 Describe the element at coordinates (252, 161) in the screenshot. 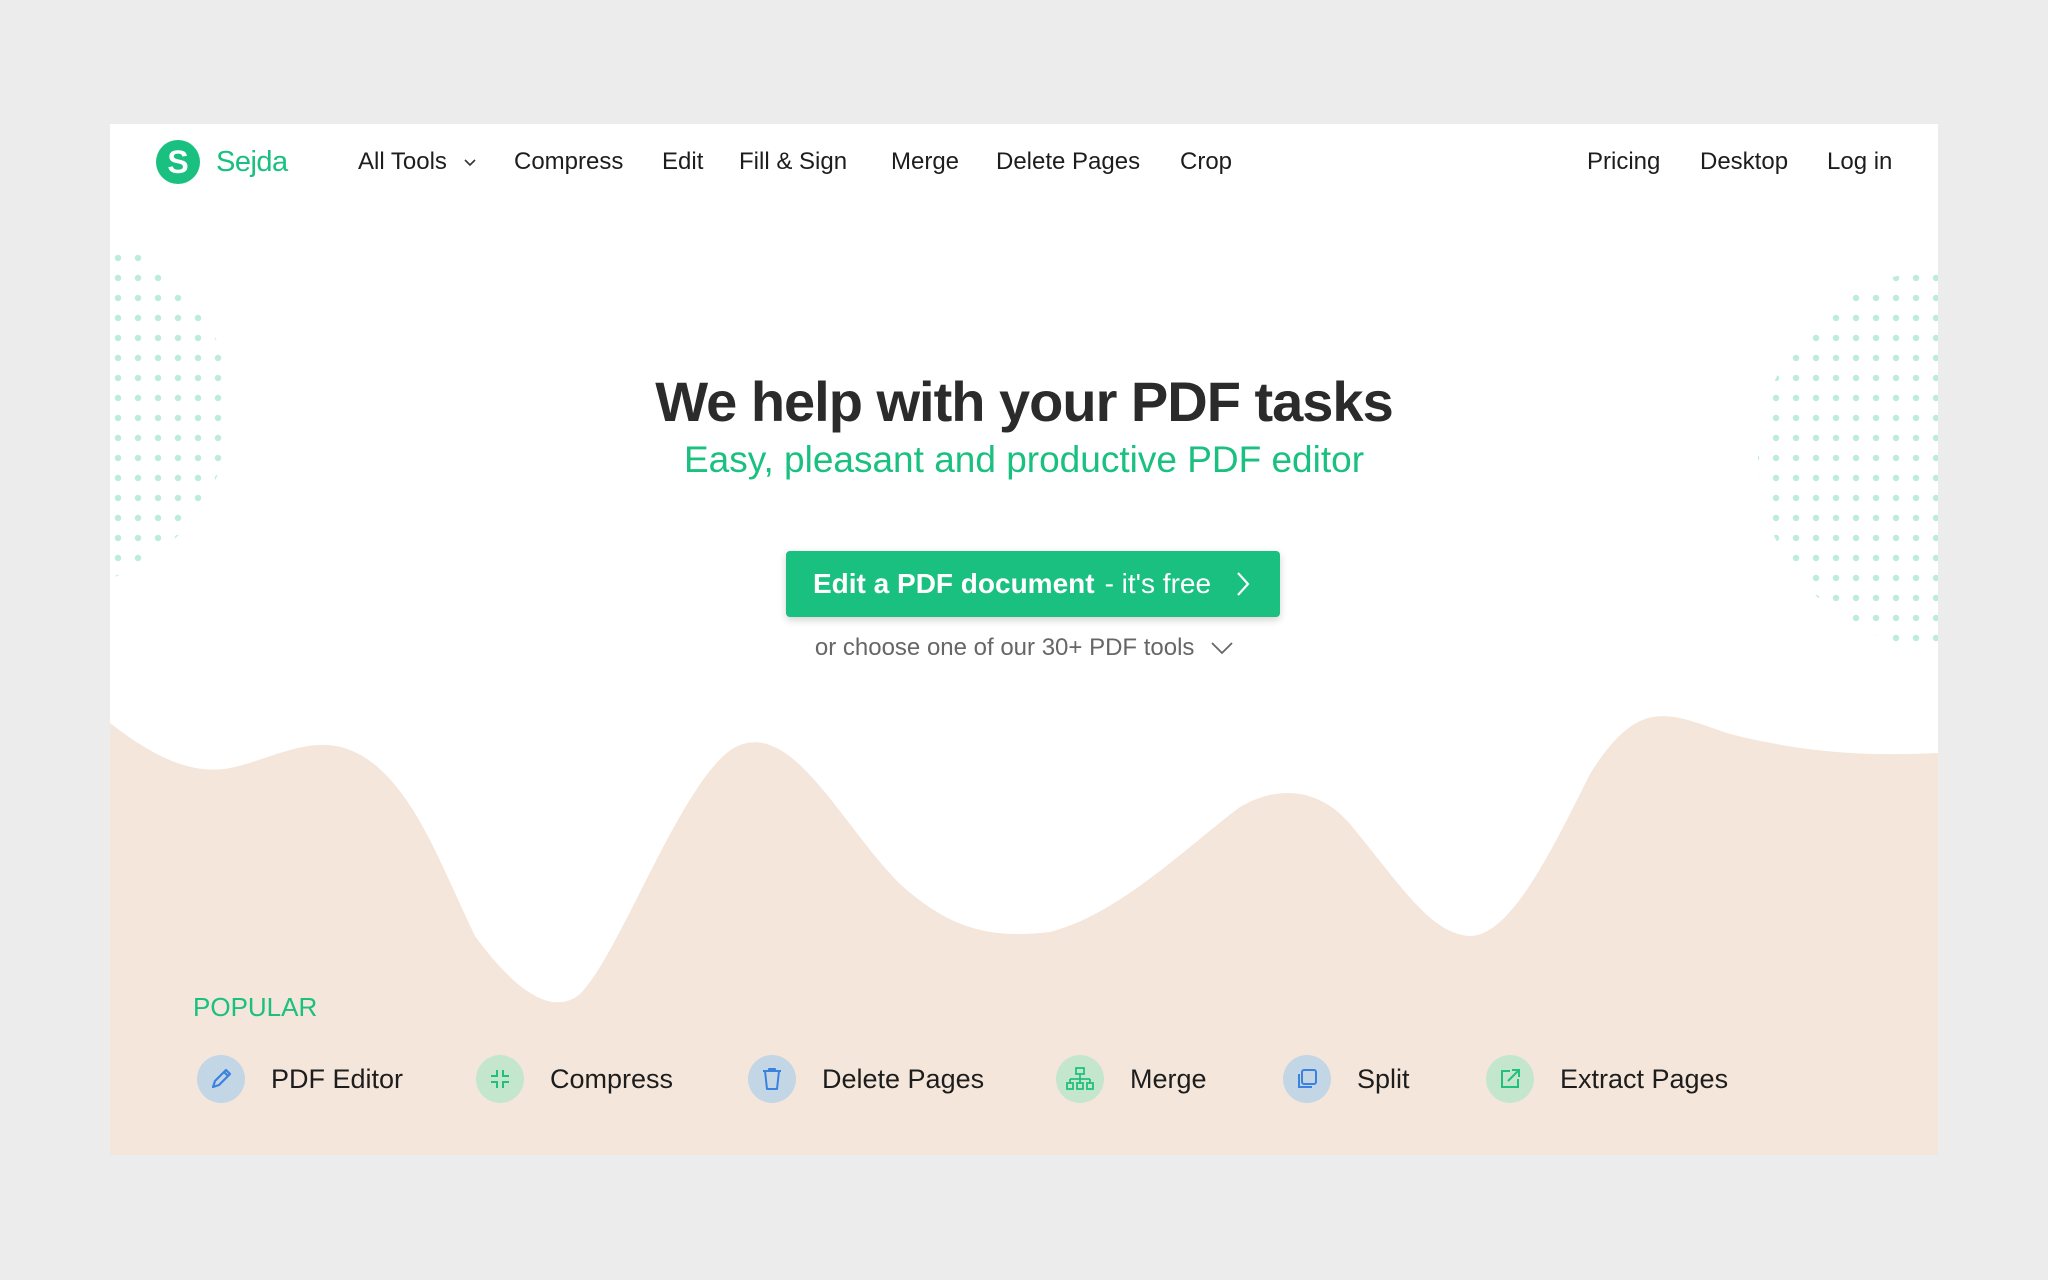

I see `brand-name: Sejda` at that location.